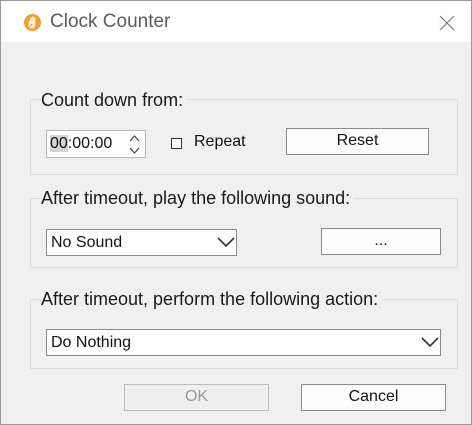  I want to click on spin-up-button, so click(134, 137).